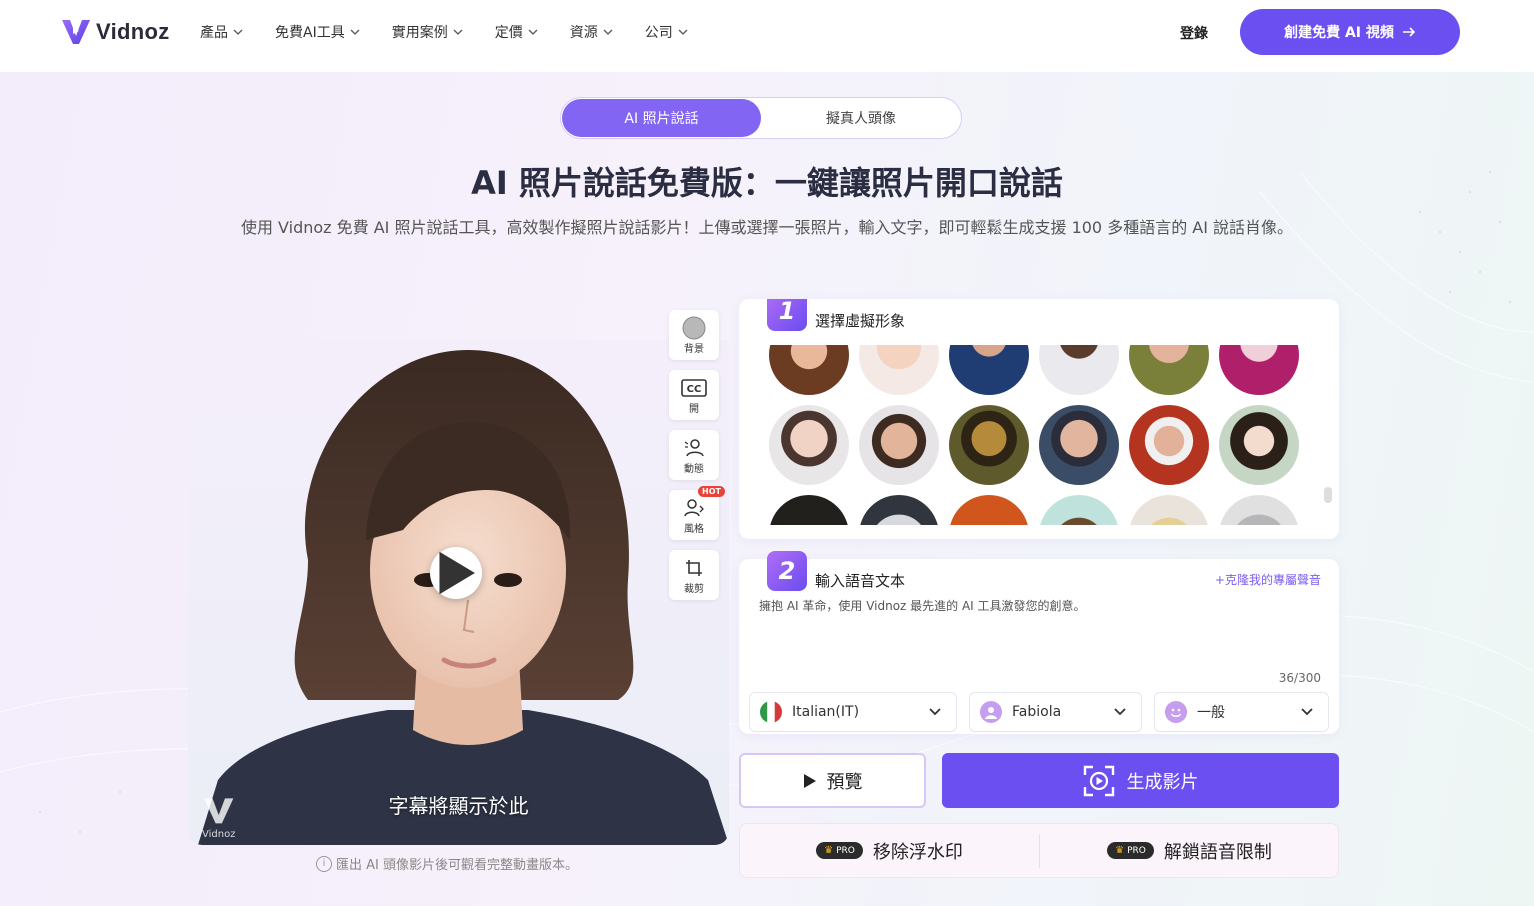 This screenshot has height=906, width=1534. I want to click on plus-icon: +, so click(1219, 580).